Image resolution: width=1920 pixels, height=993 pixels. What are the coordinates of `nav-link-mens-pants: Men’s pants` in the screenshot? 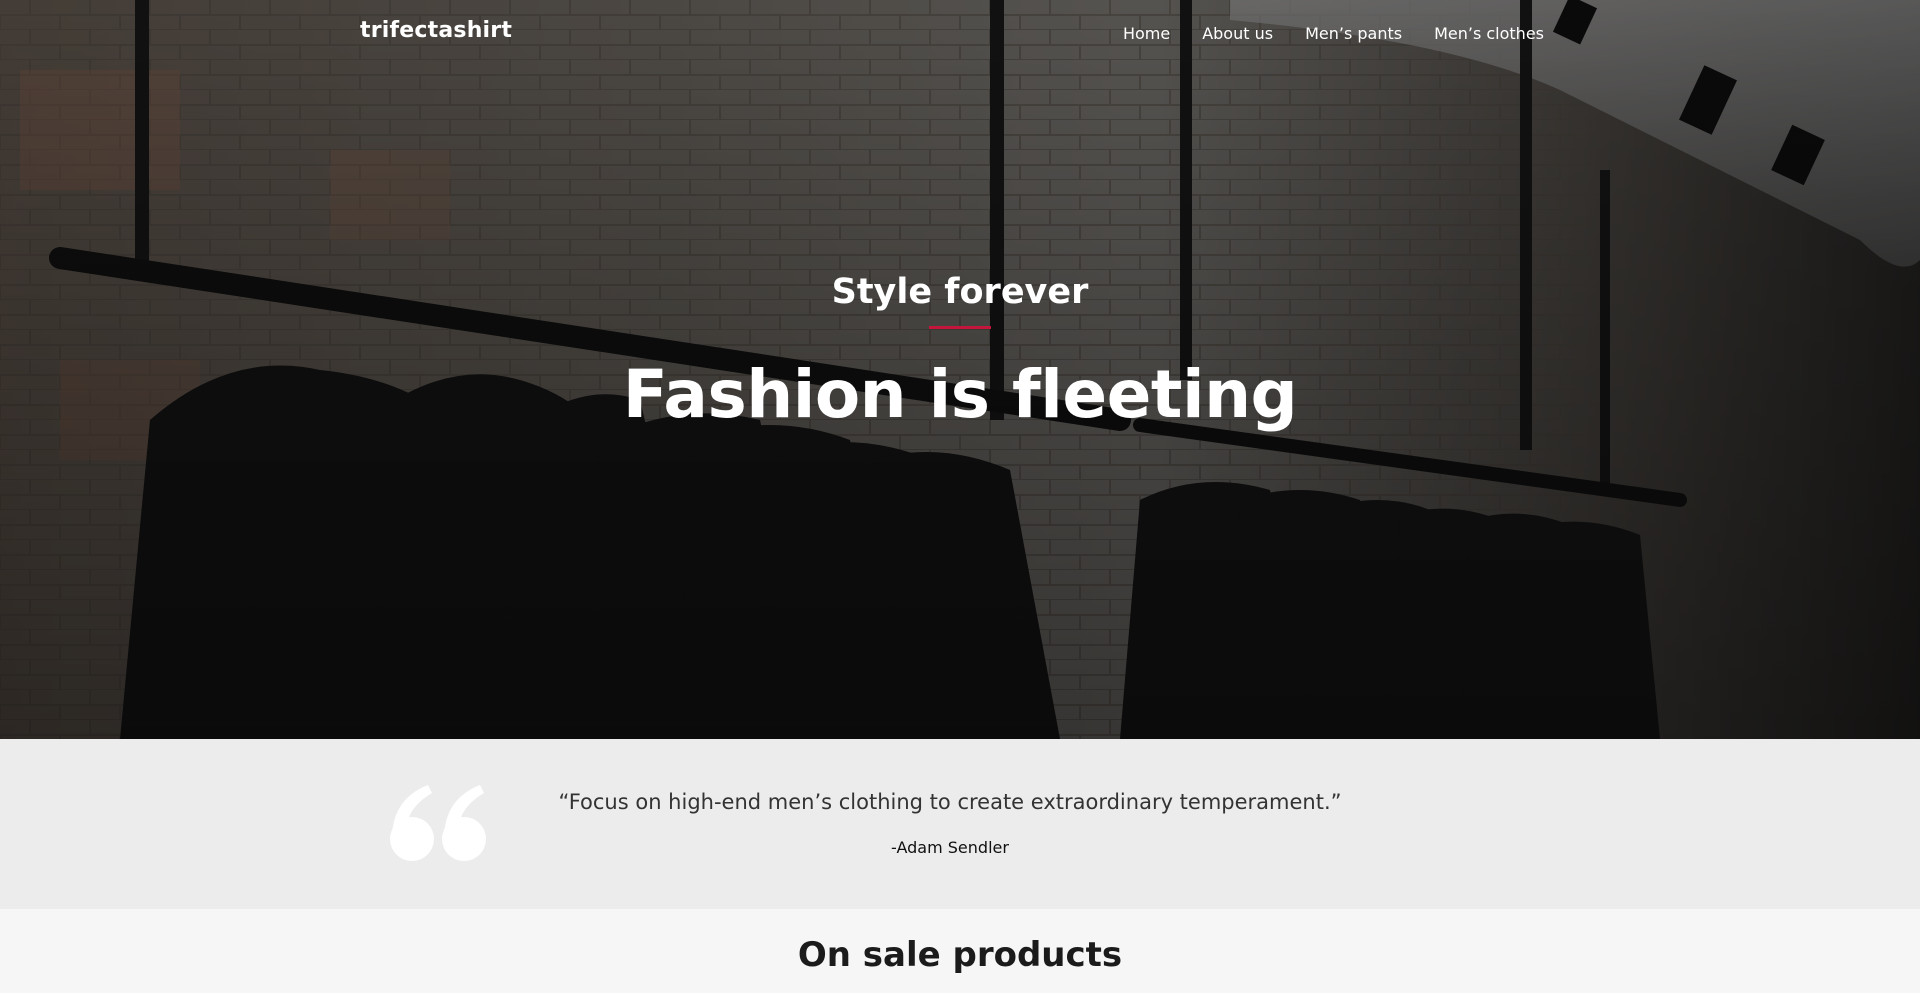 It's located at (1353, 33).